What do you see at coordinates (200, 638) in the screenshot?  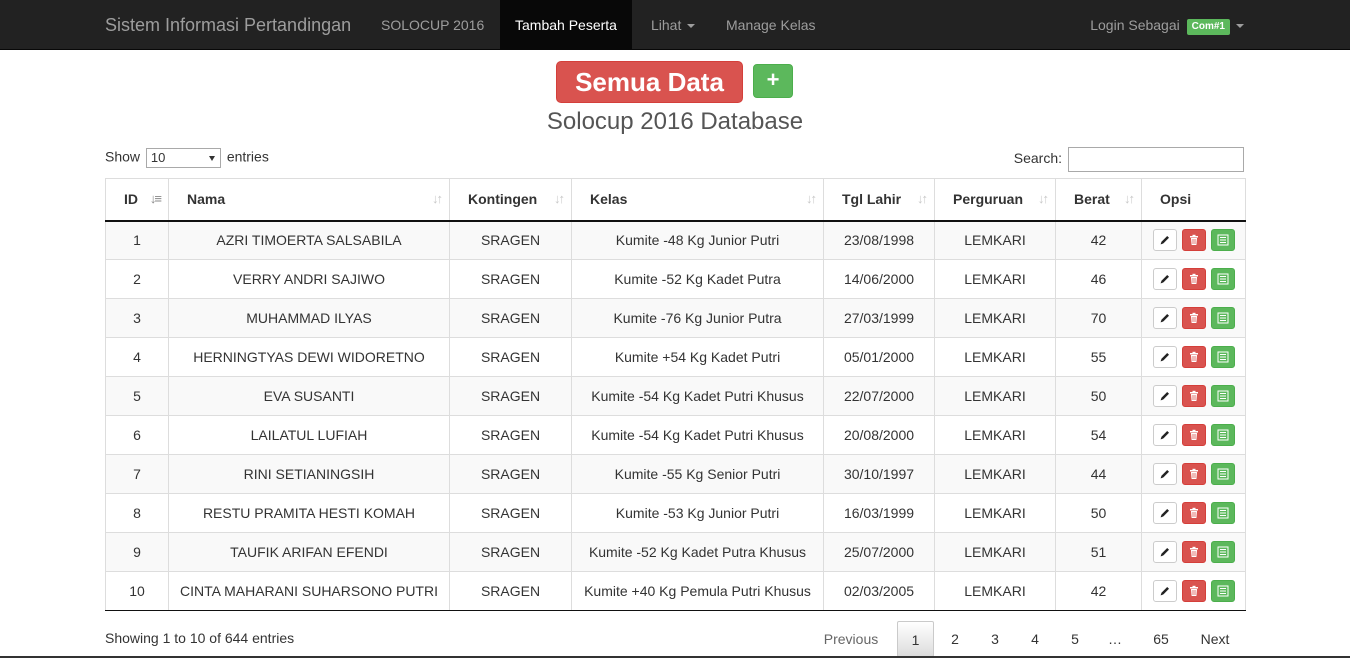 I see `table-info: Showing 1 to 10 of 644 entries` at bounding box center [200, 638].